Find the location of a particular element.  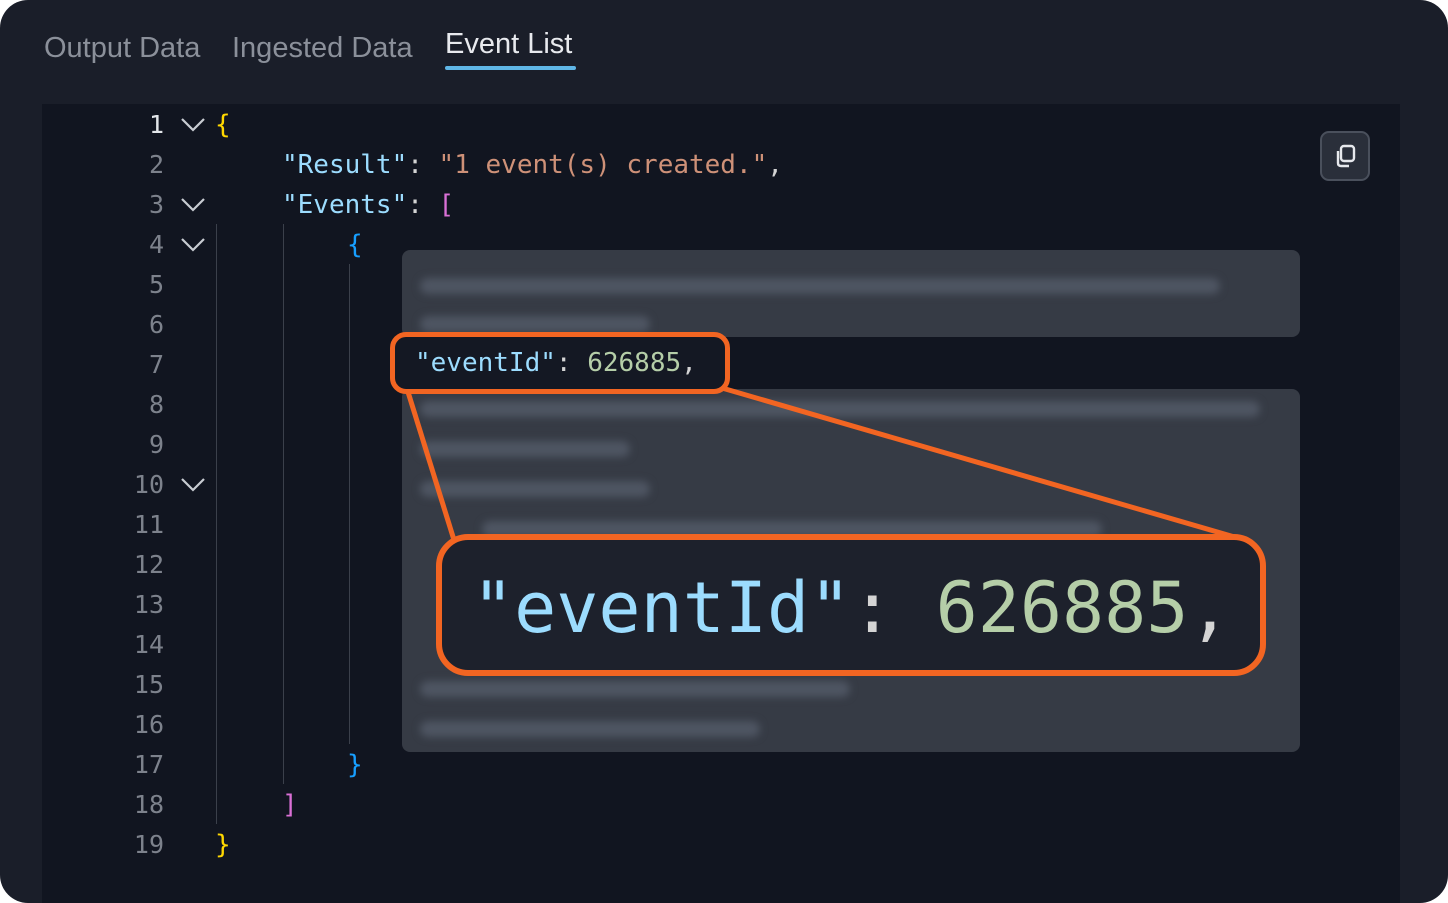

json-event-open: { is located at coordinates (355, 245).